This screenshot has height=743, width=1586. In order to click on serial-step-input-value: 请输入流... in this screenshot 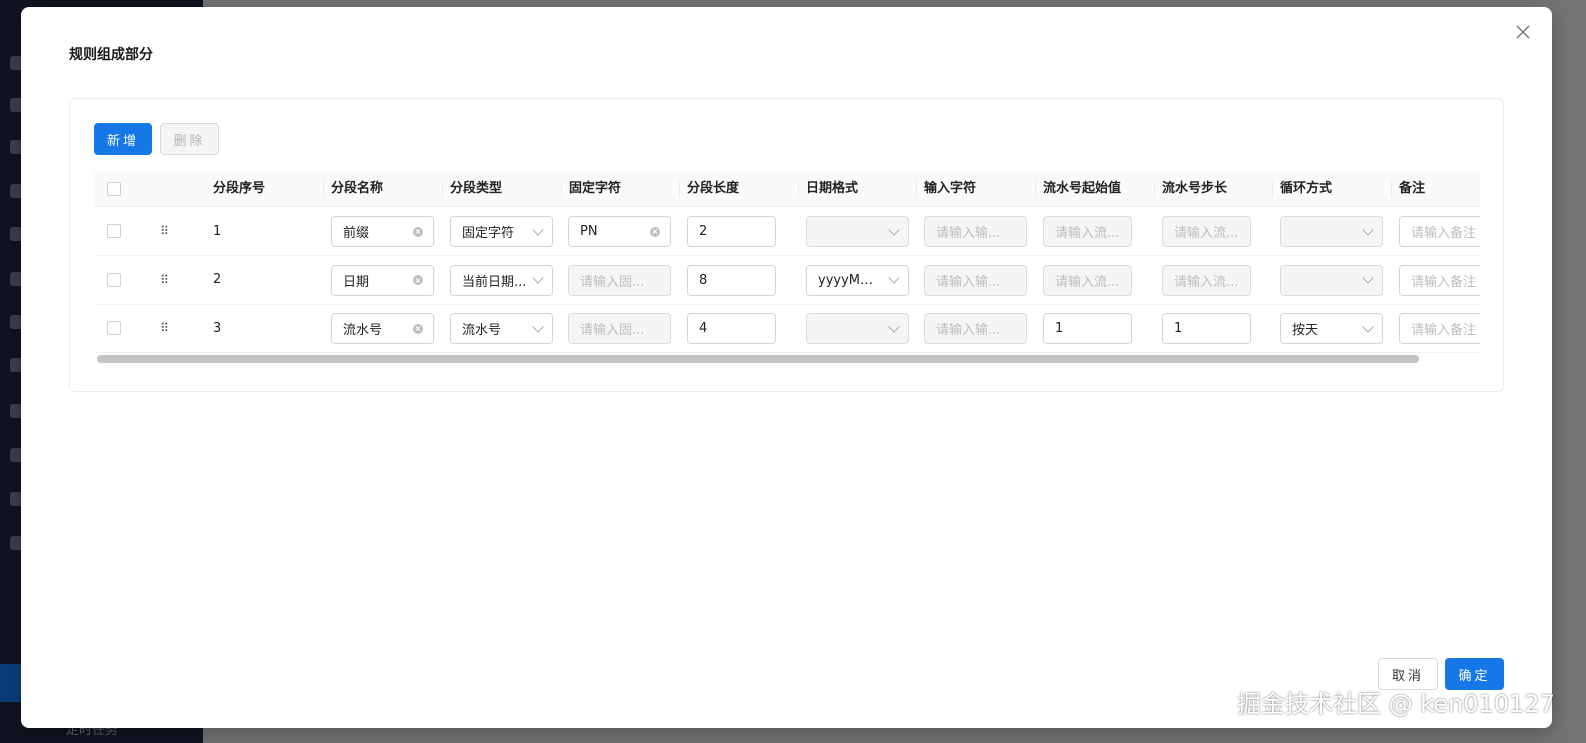, I will do `click(1206, 233)`.